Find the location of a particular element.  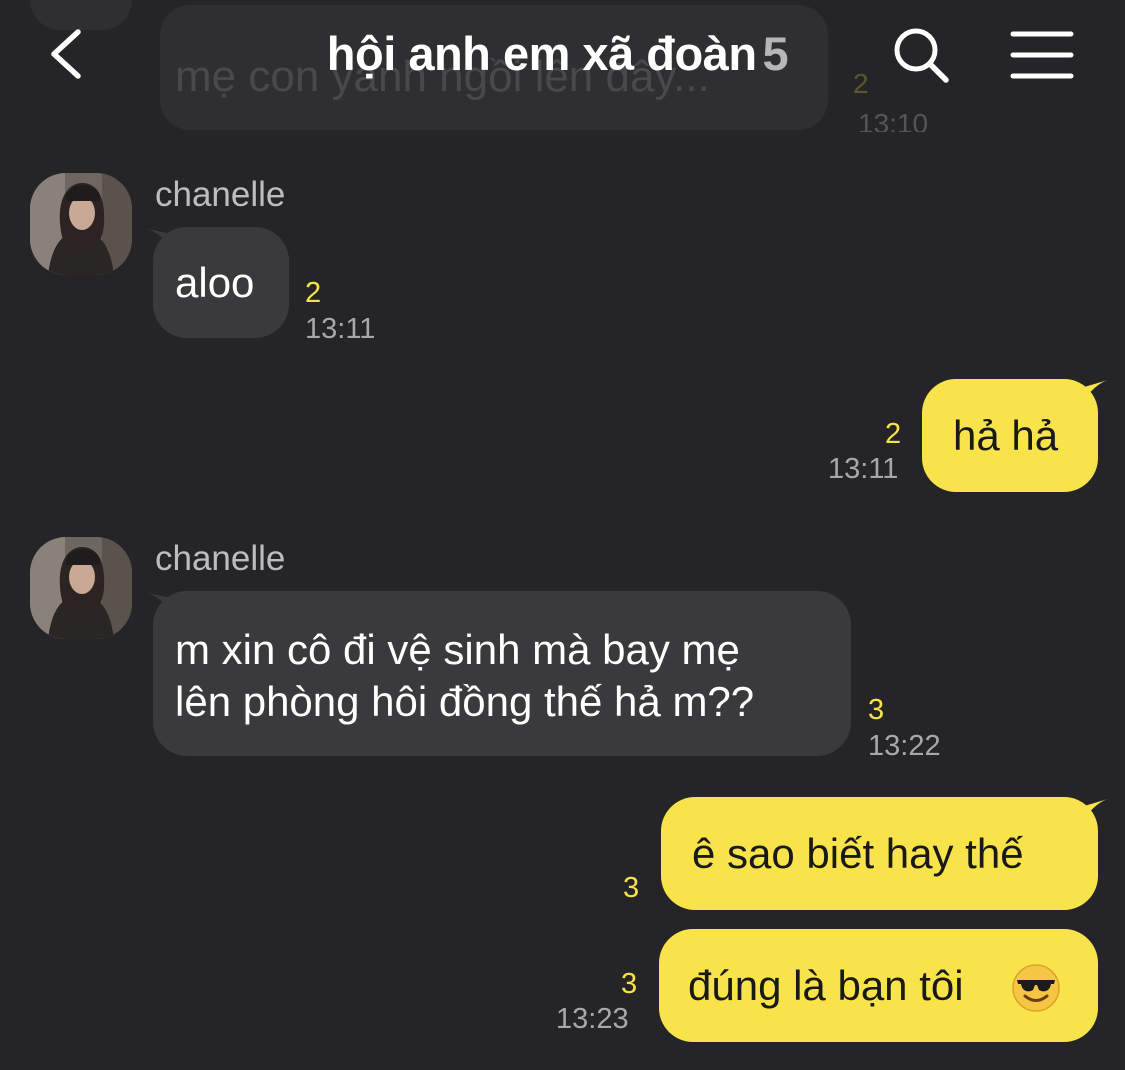

member-count: 5 is located at coordinates (775, 53).